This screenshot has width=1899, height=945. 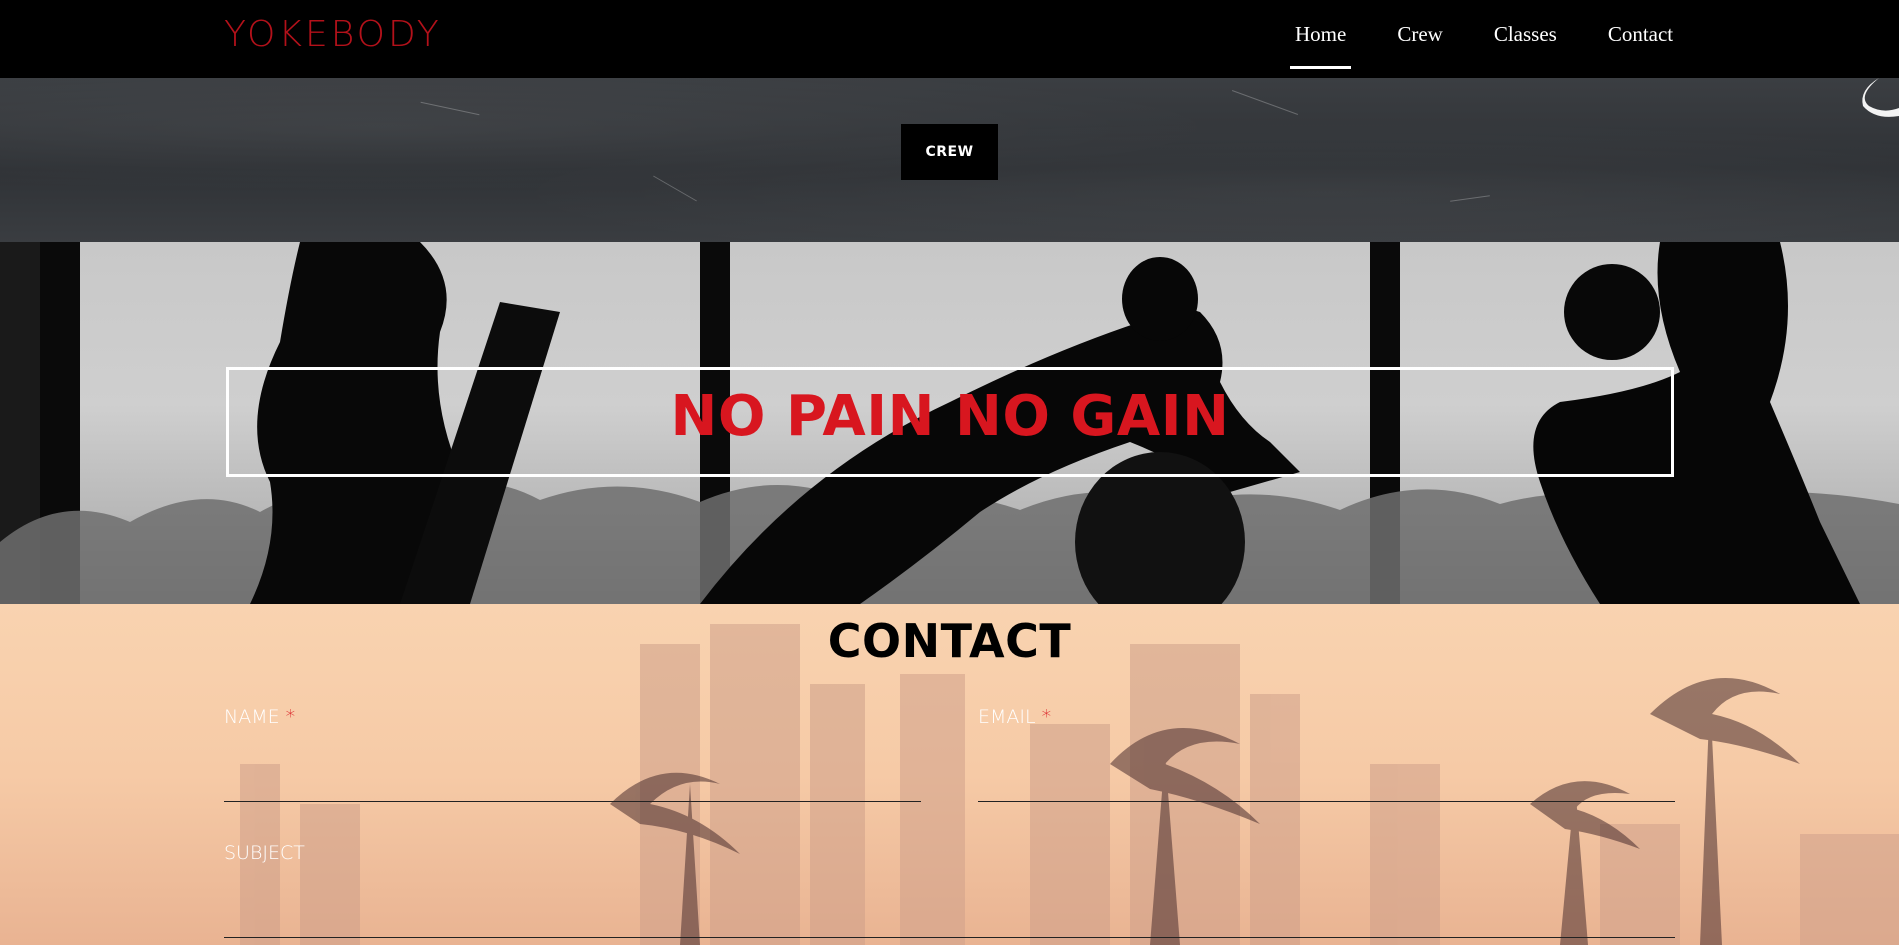 I want to click on contact-heading: CONTACT, so click(x=949, y=641).